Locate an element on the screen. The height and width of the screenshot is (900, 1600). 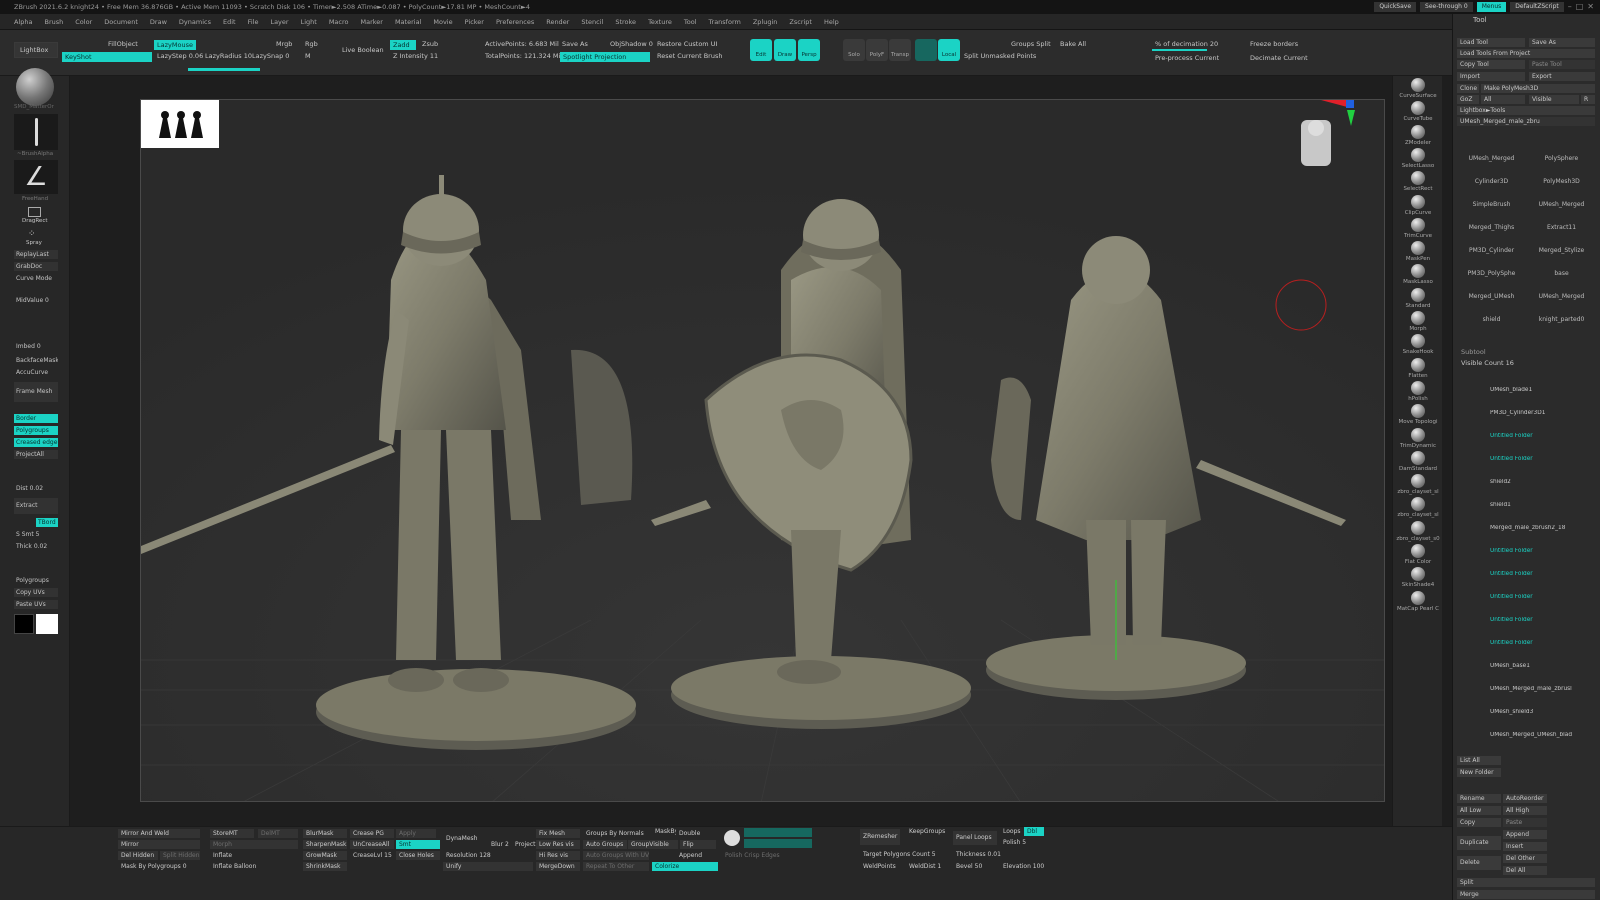
menu-zscript: Zscript is located at coordinates (800, 21).